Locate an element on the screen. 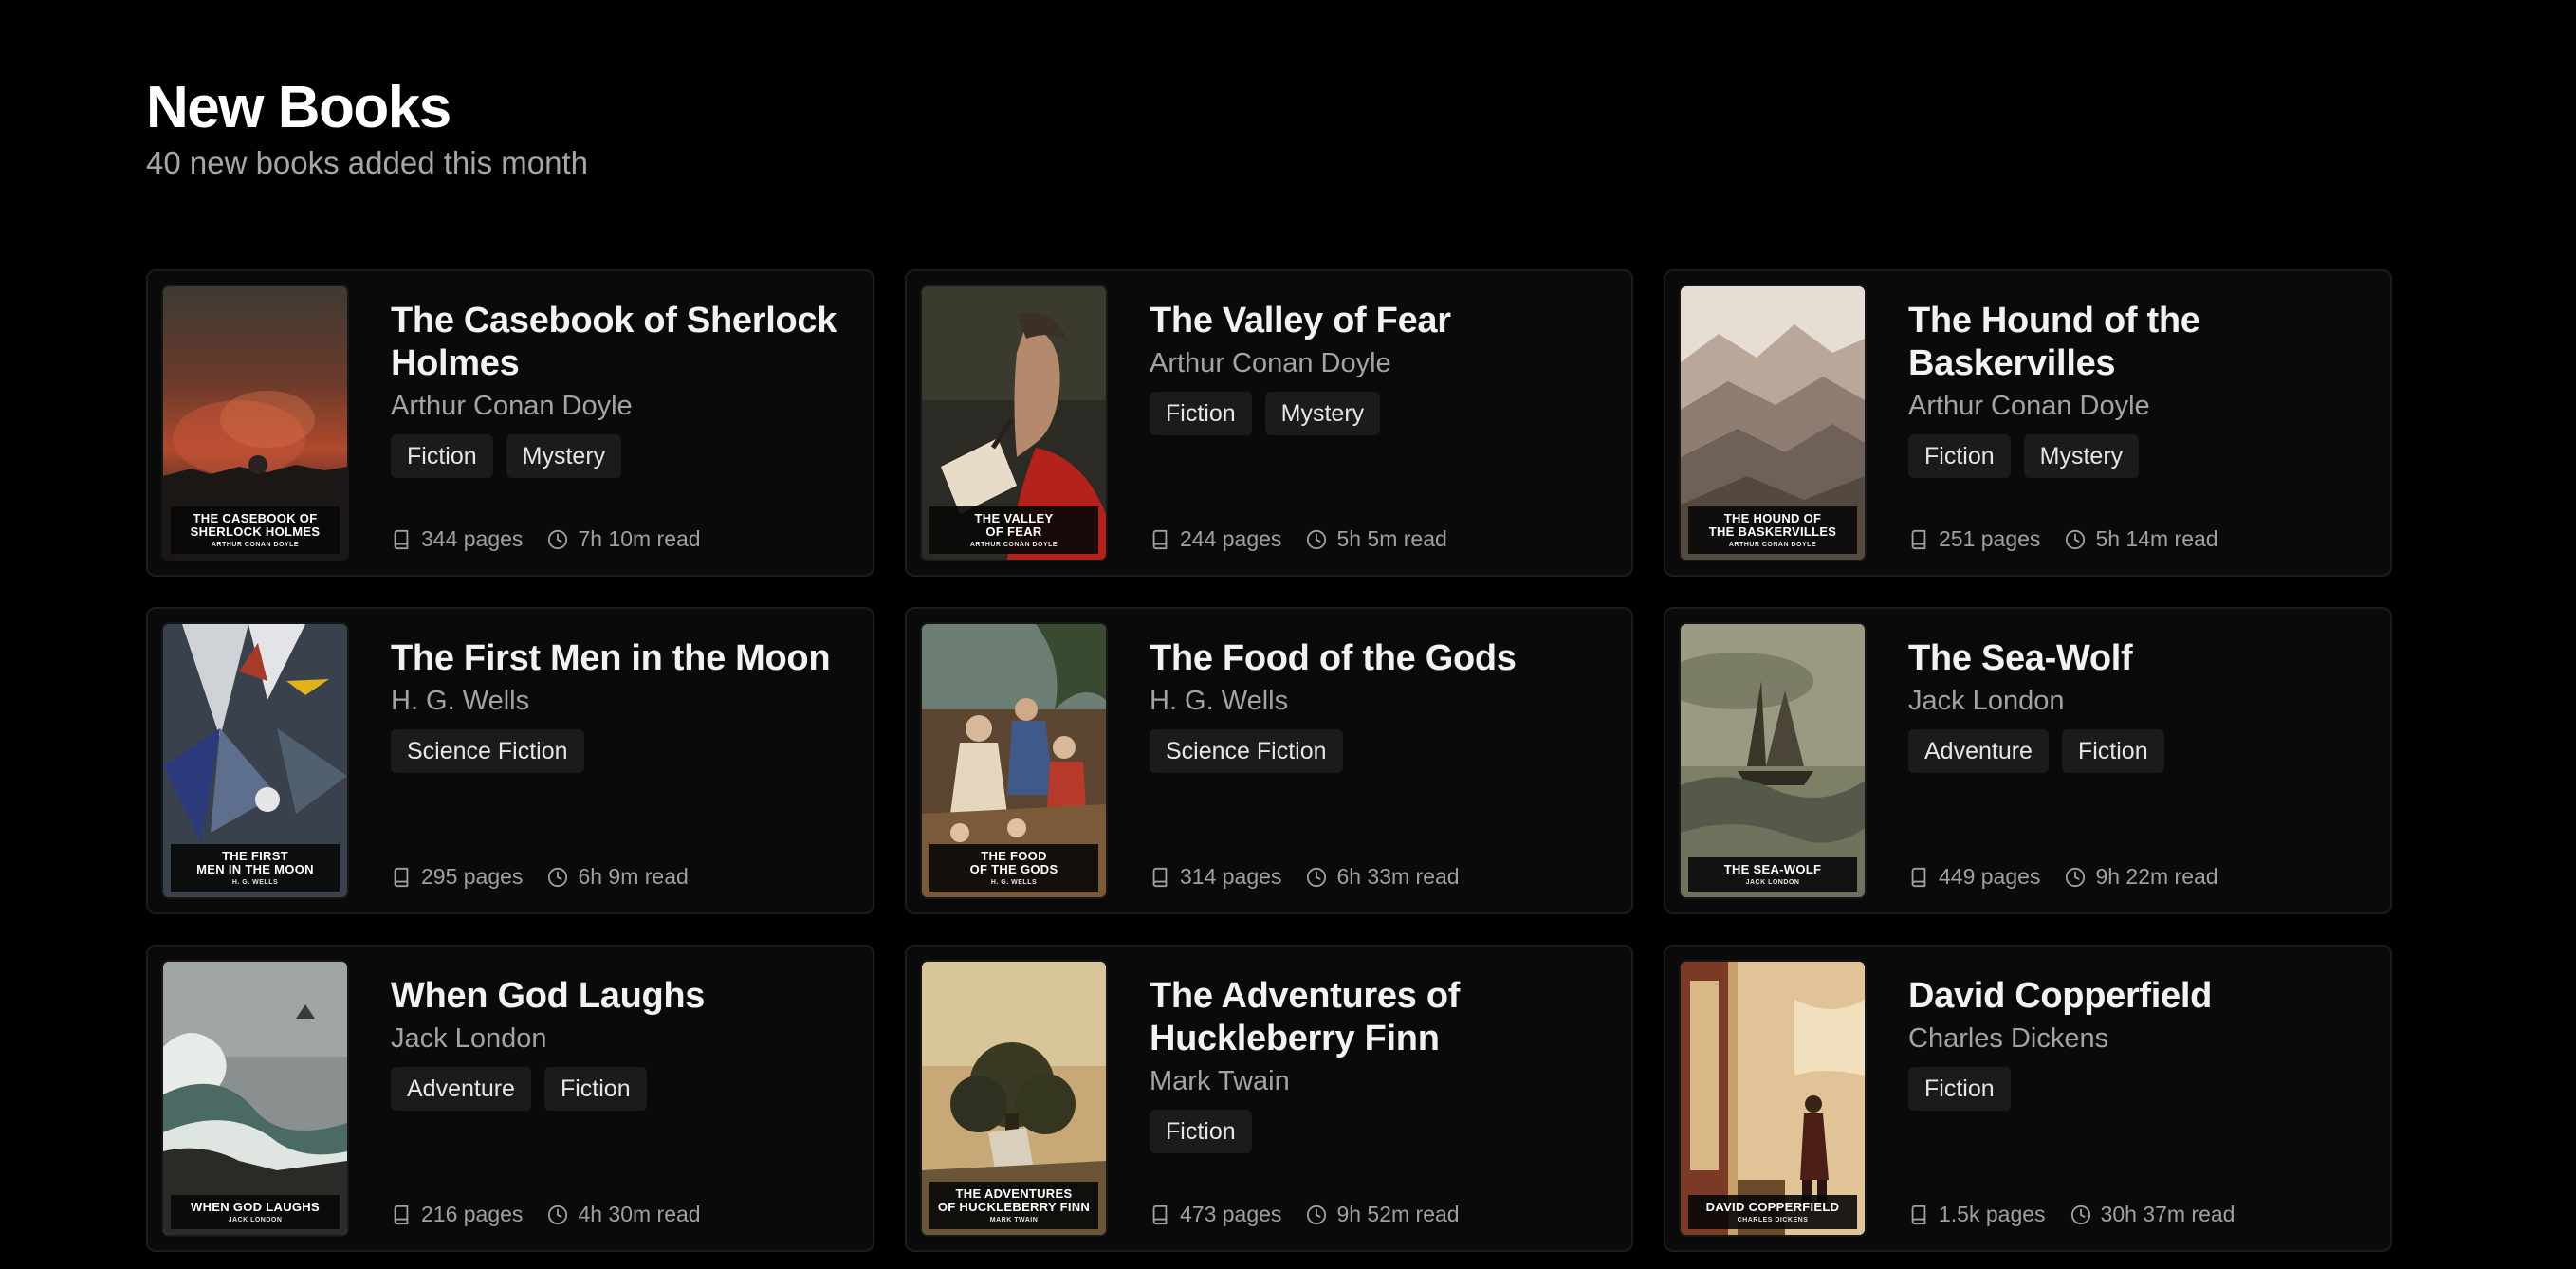 This screenshot has height=1269, width=2576. read-time-text: 6h 33m read is located at coordinates (1398, 876).